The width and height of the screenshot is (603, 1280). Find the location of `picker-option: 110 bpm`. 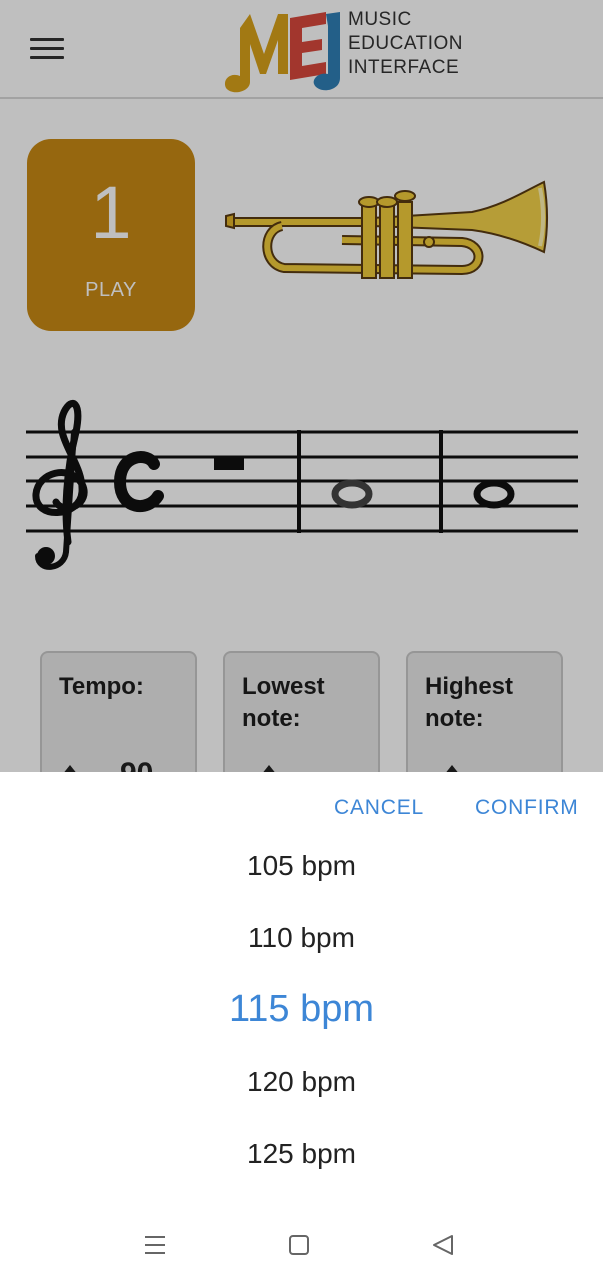

picker-option: 110 bpm is located at coordinates (301, 938).